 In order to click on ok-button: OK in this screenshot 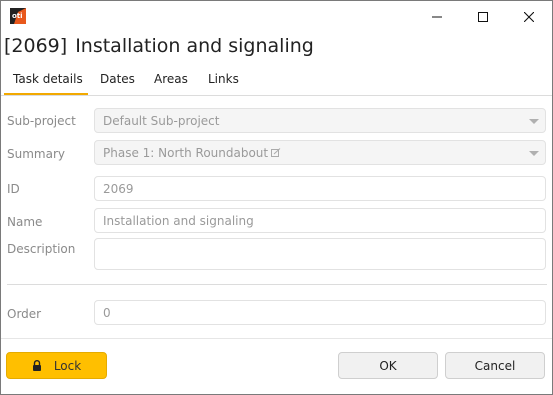, I will do `click(388, 365)`.